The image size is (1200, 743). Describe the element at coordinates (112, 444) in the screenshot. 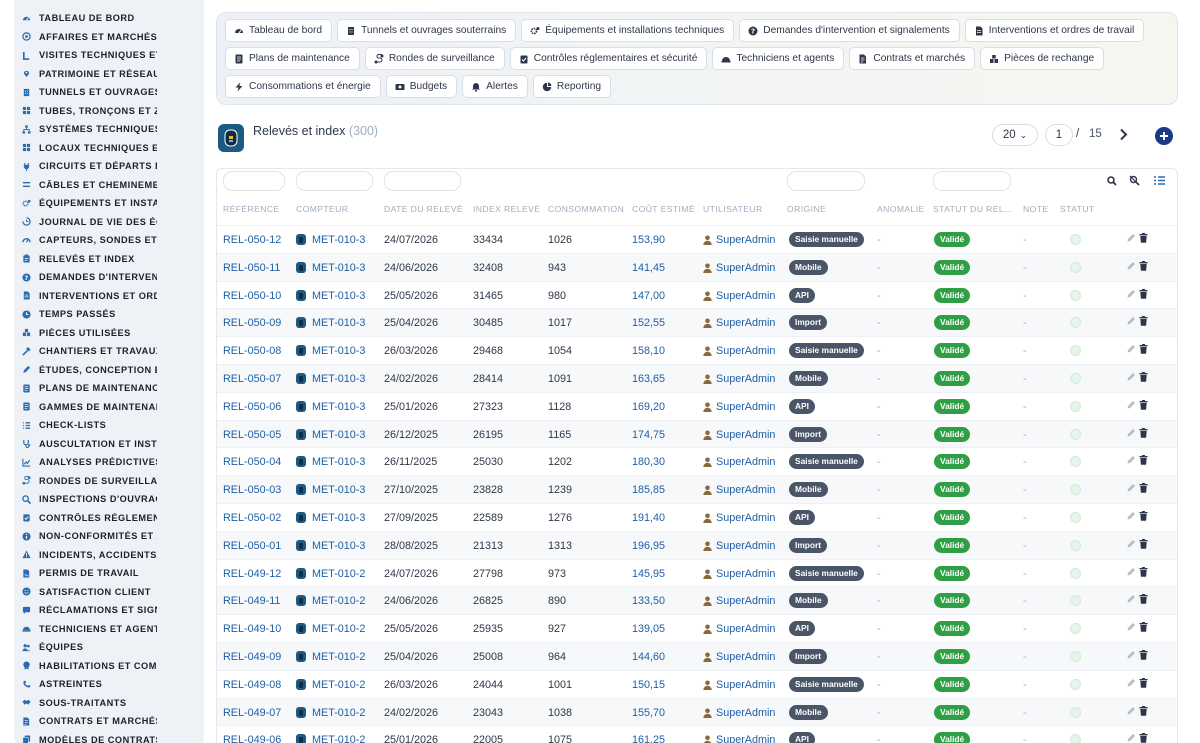

I see `sidebar-item: AUSCULTATION ET INSTR` at that location.